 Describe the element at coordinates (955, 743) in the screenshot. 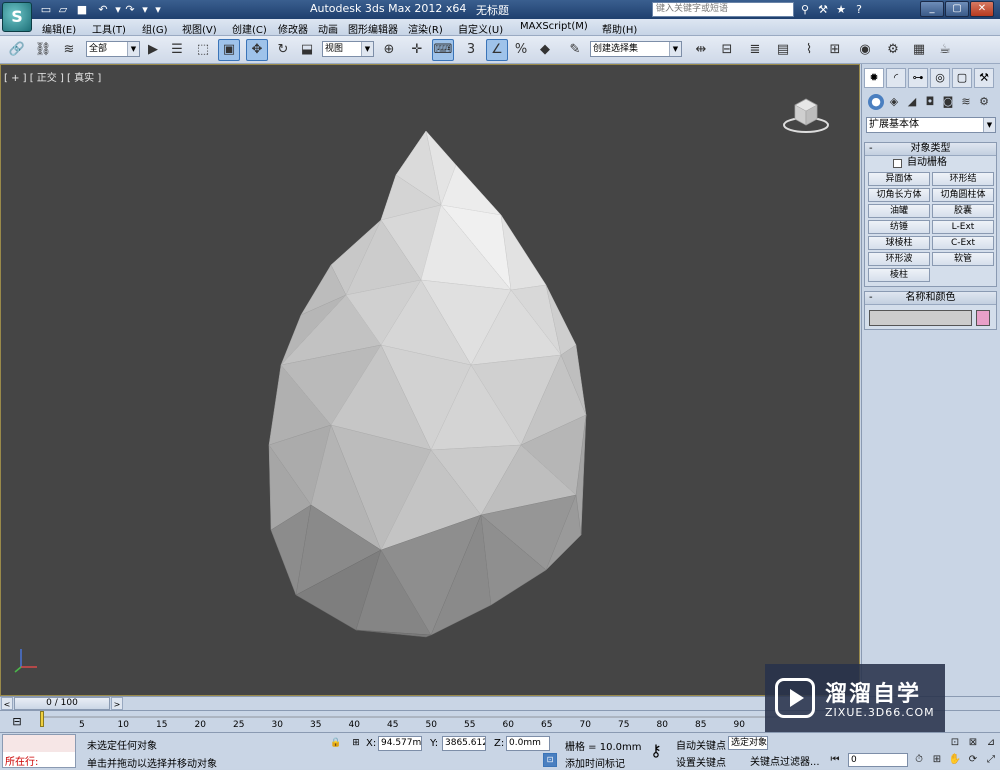

I see `zoom-region-icon: ⊡` at that location.